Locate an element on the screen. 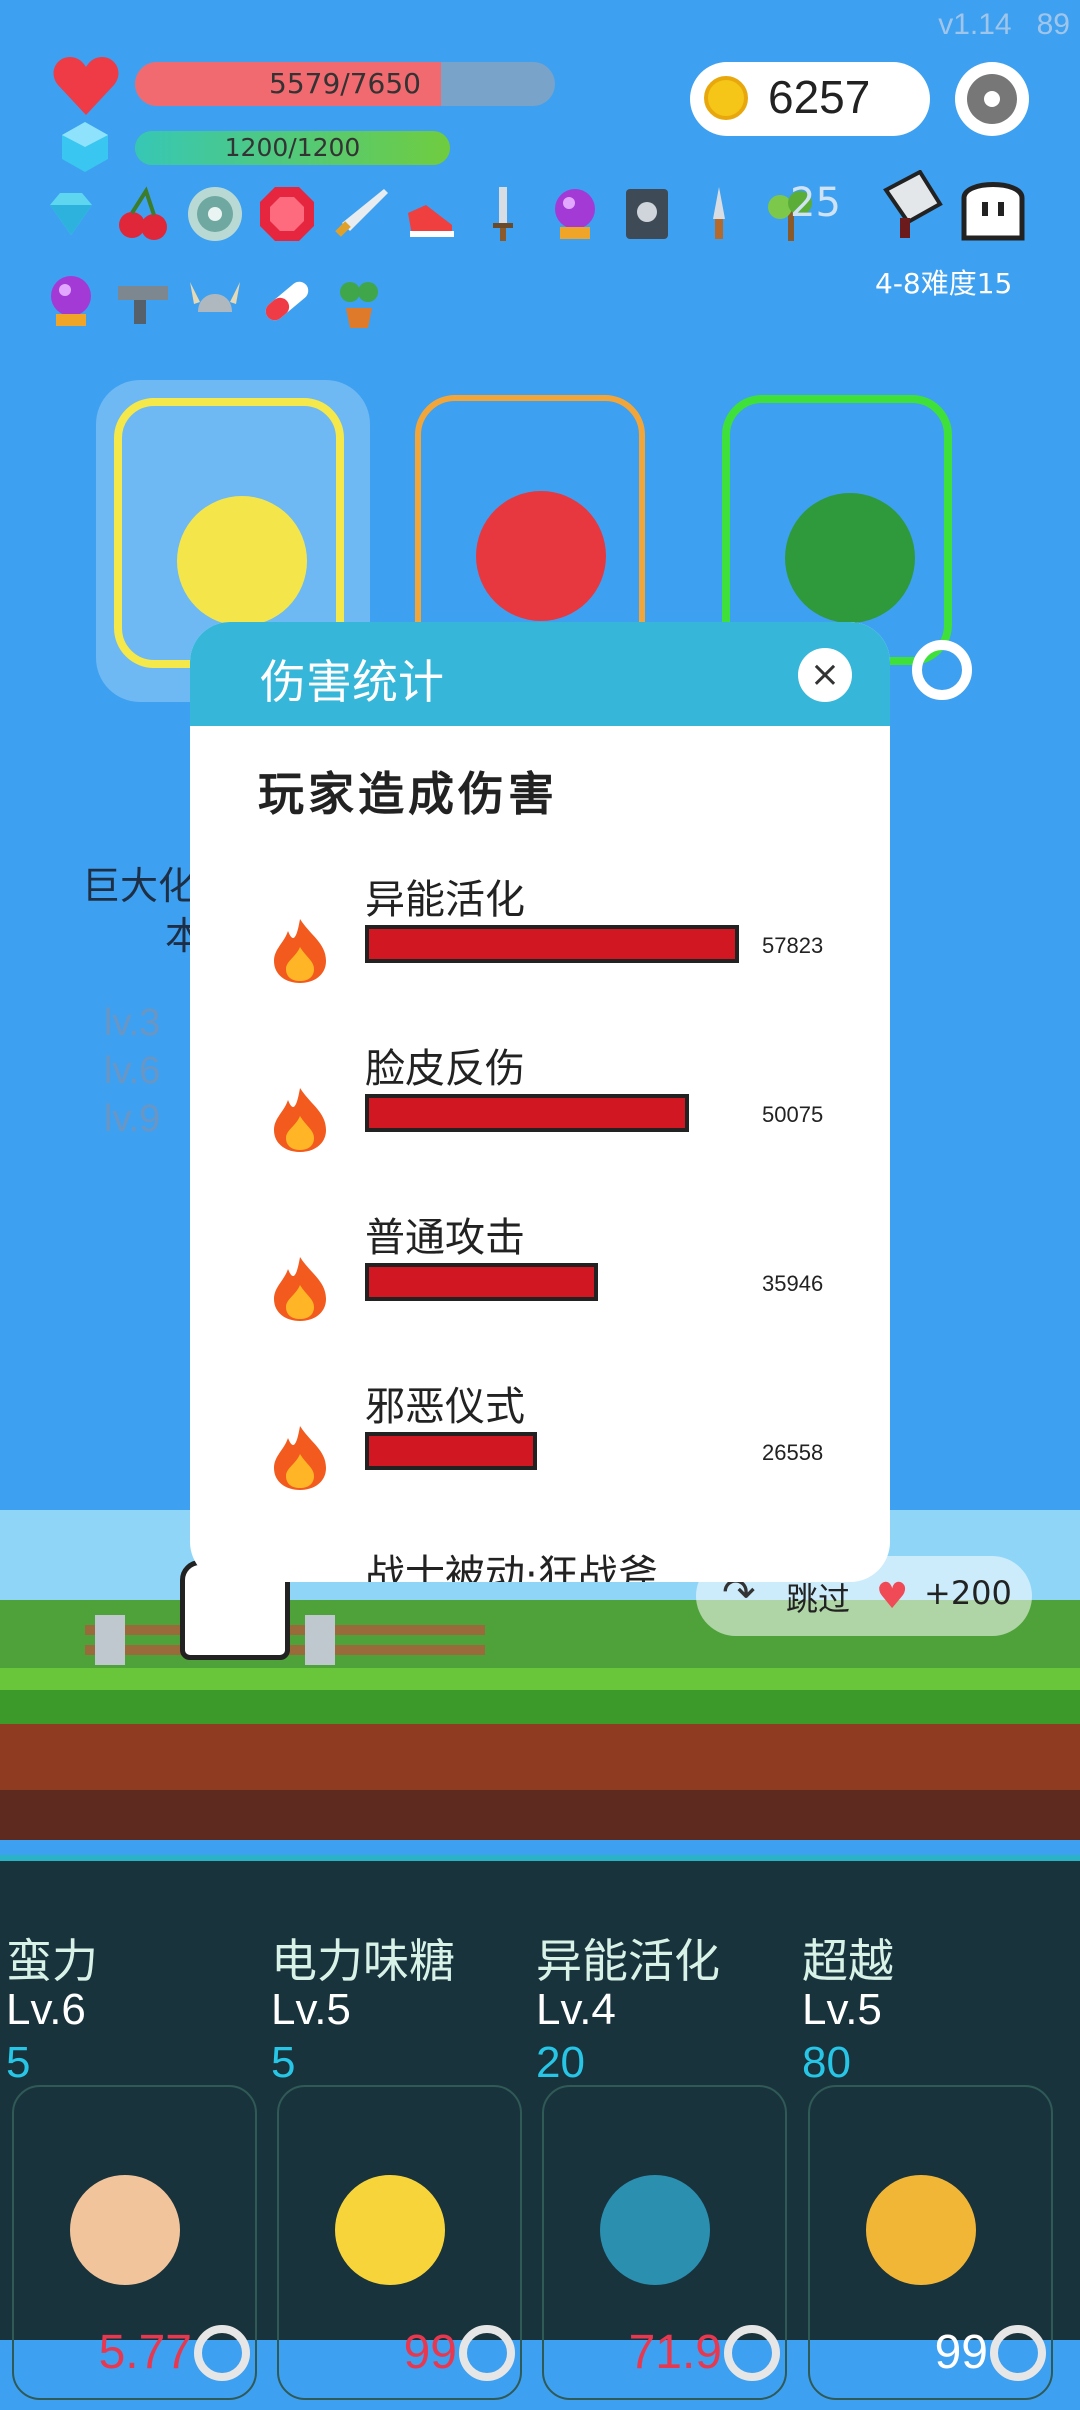 Image resolution: width=1080 pixels, height=2410 pixels. fps-label: 89 is located at coordinates (1053, 24).